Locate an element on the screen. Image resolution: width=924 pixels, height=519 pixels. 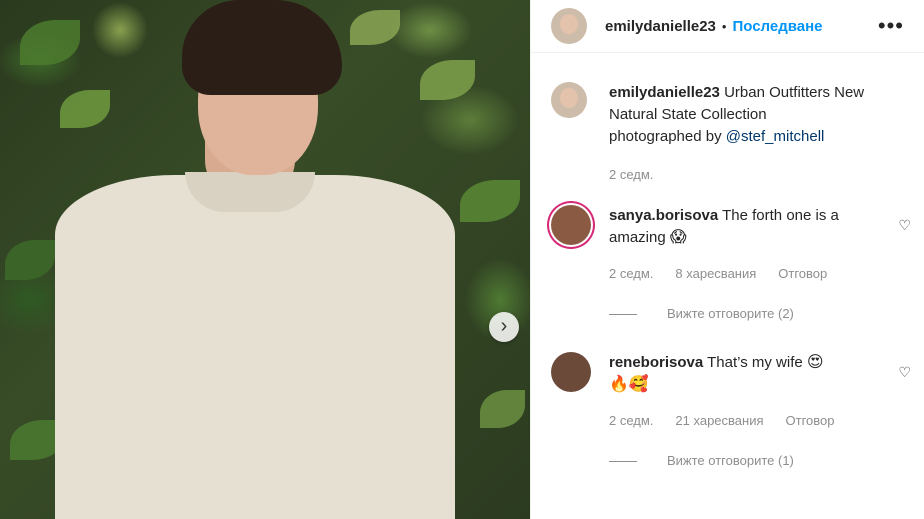
follow-button: Последване is located at coordinates (777, 26).